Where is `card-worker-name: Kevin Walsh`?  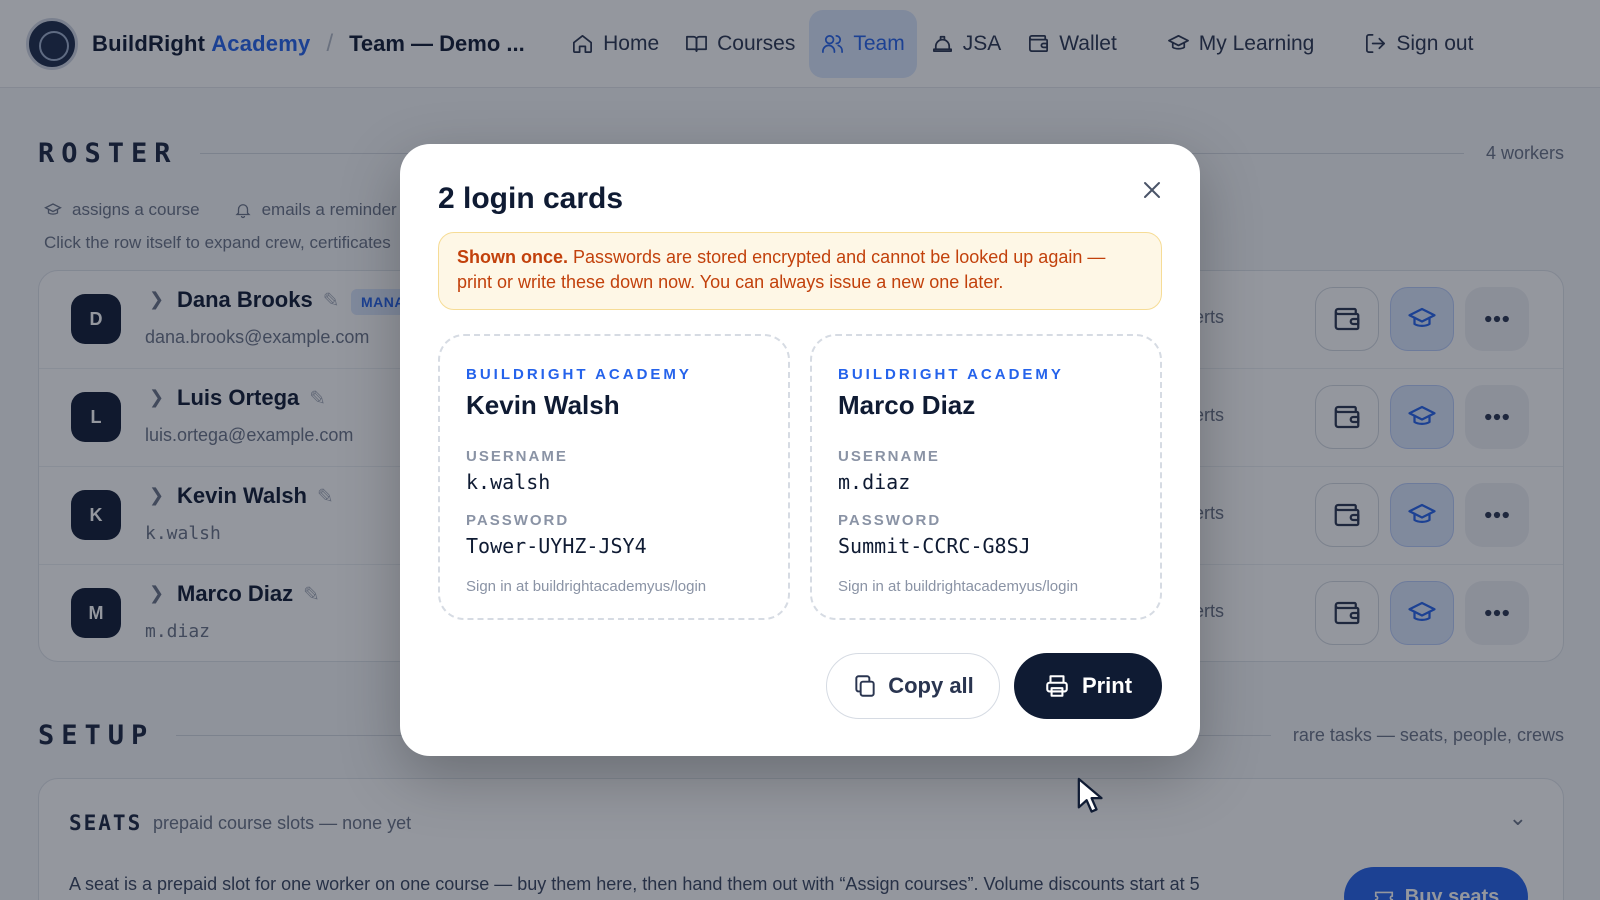 card-worker-name: Kevin Walsh is located at coordinates (543, 405).